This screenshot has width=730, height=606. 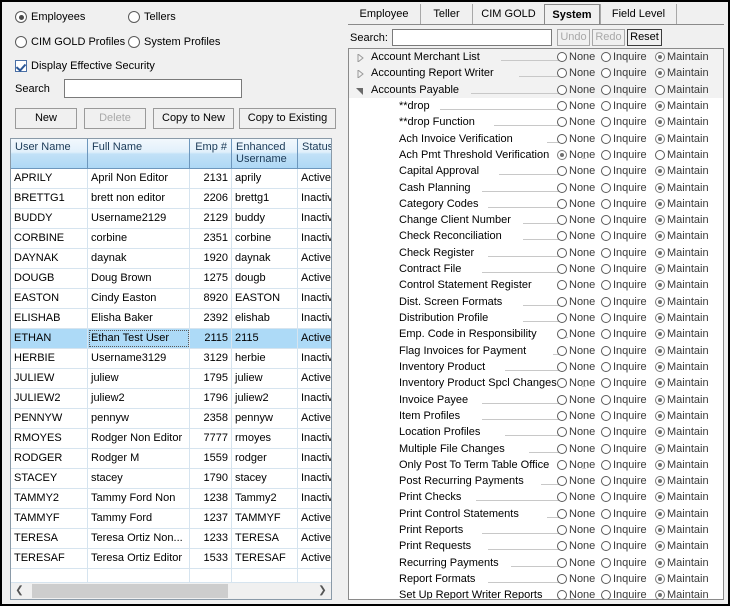 What do you see at coordinates (139, 518) in the screenshot?
I see `cell-full-name: Tammy Ford` at bounding box center [139, 518].